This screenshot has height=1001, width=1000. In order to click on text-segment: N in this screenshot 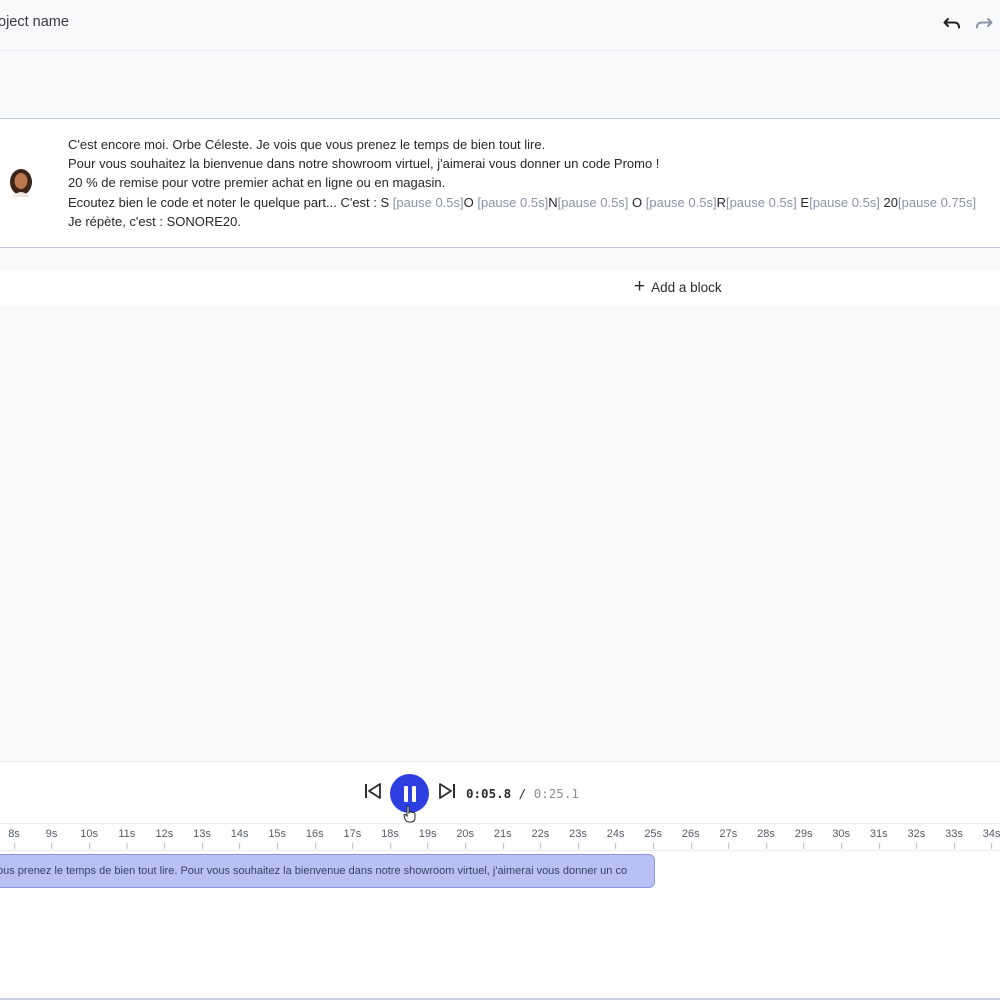, I will do `click(553, 202)`.